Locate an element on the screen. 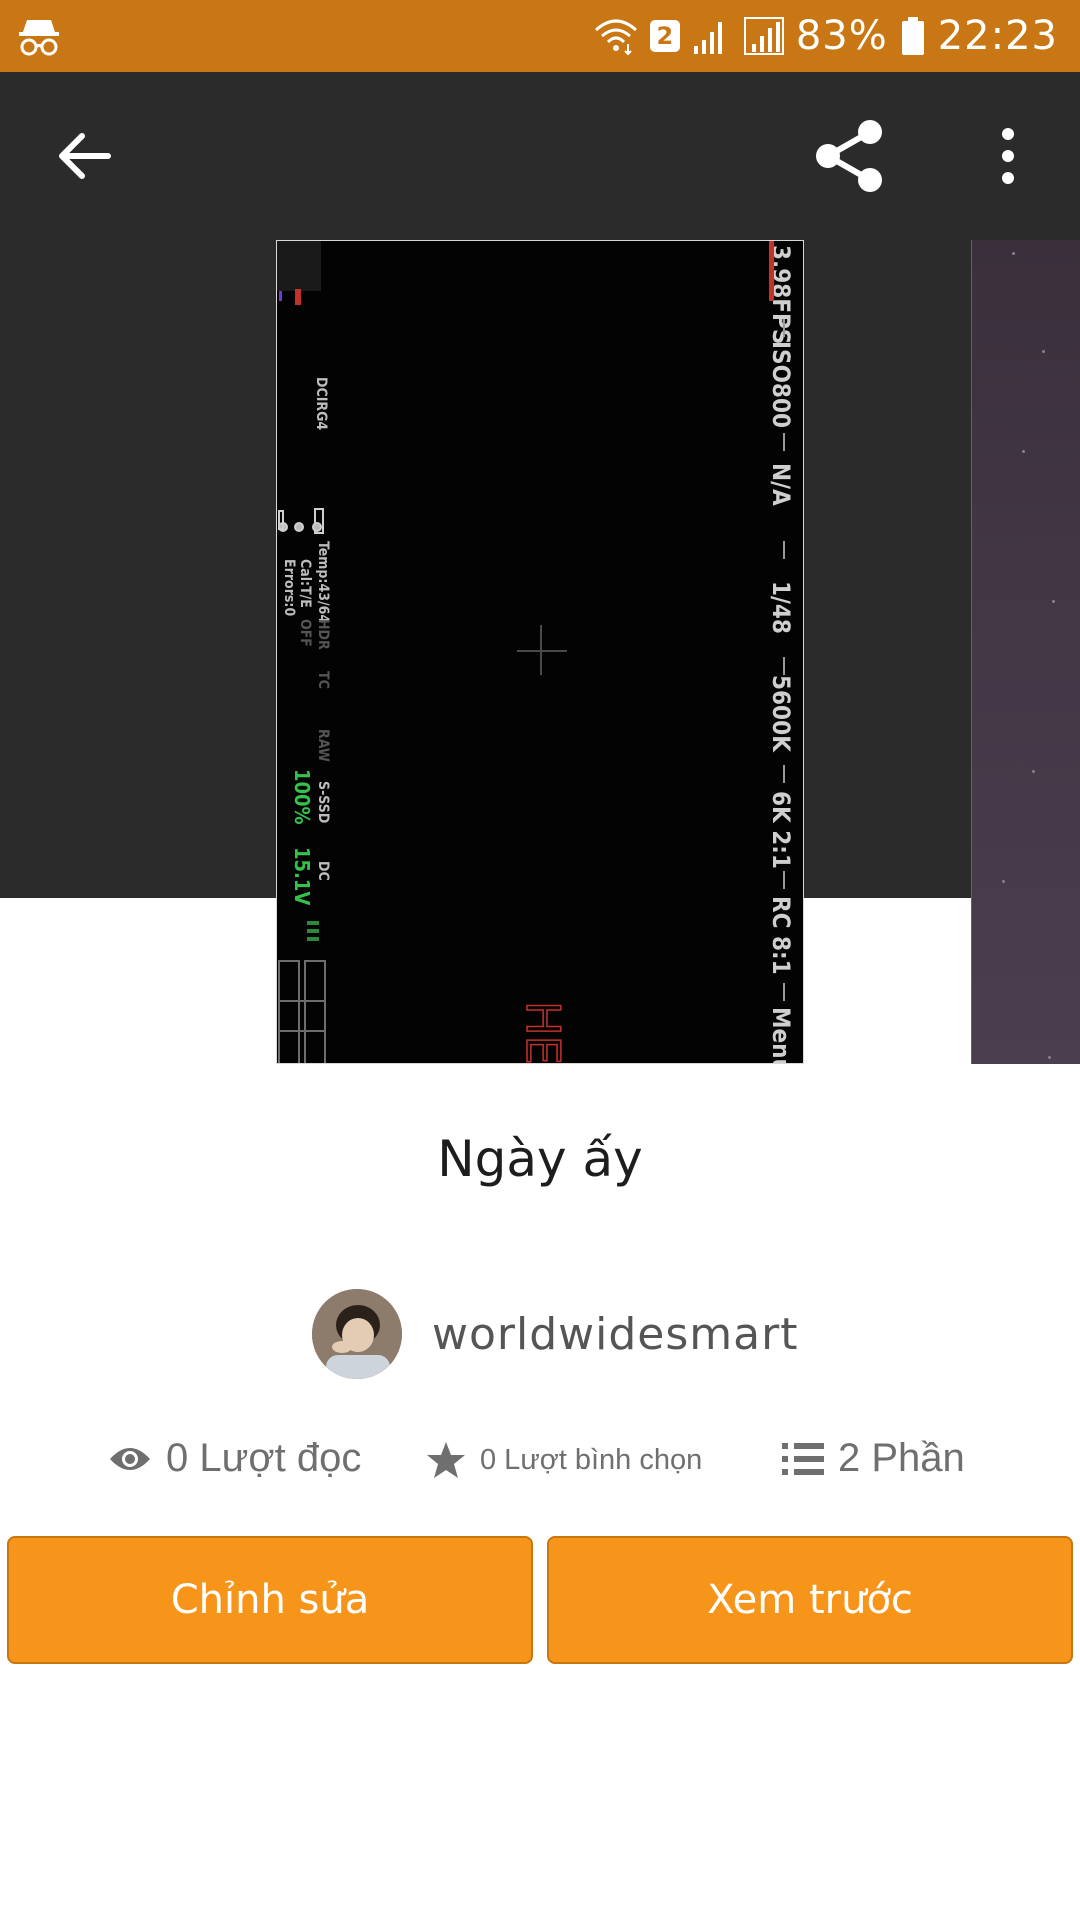 This screenshot has width=1080, height=1920. cover-rc: RC 8:1 is located at coordinates (781, 935).